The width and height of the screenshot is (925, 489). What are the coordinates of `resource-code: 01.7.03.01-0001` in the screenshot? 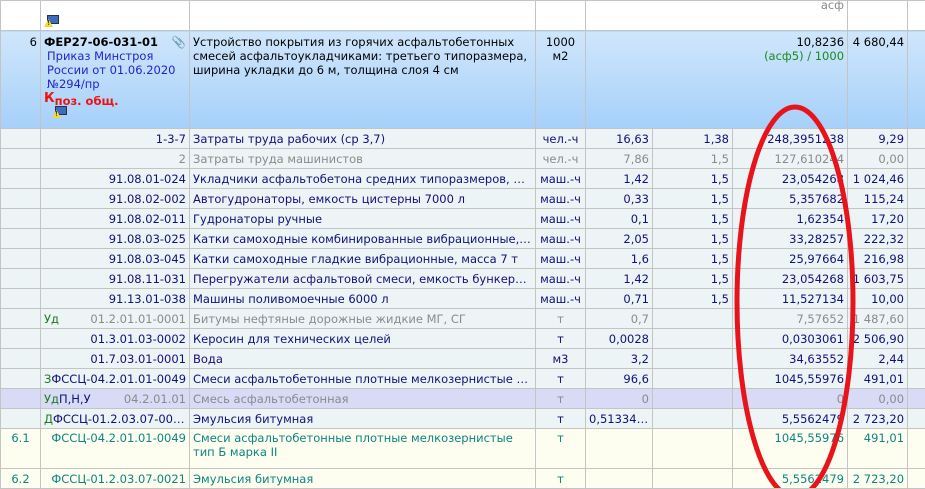 It's located at (138, 359).